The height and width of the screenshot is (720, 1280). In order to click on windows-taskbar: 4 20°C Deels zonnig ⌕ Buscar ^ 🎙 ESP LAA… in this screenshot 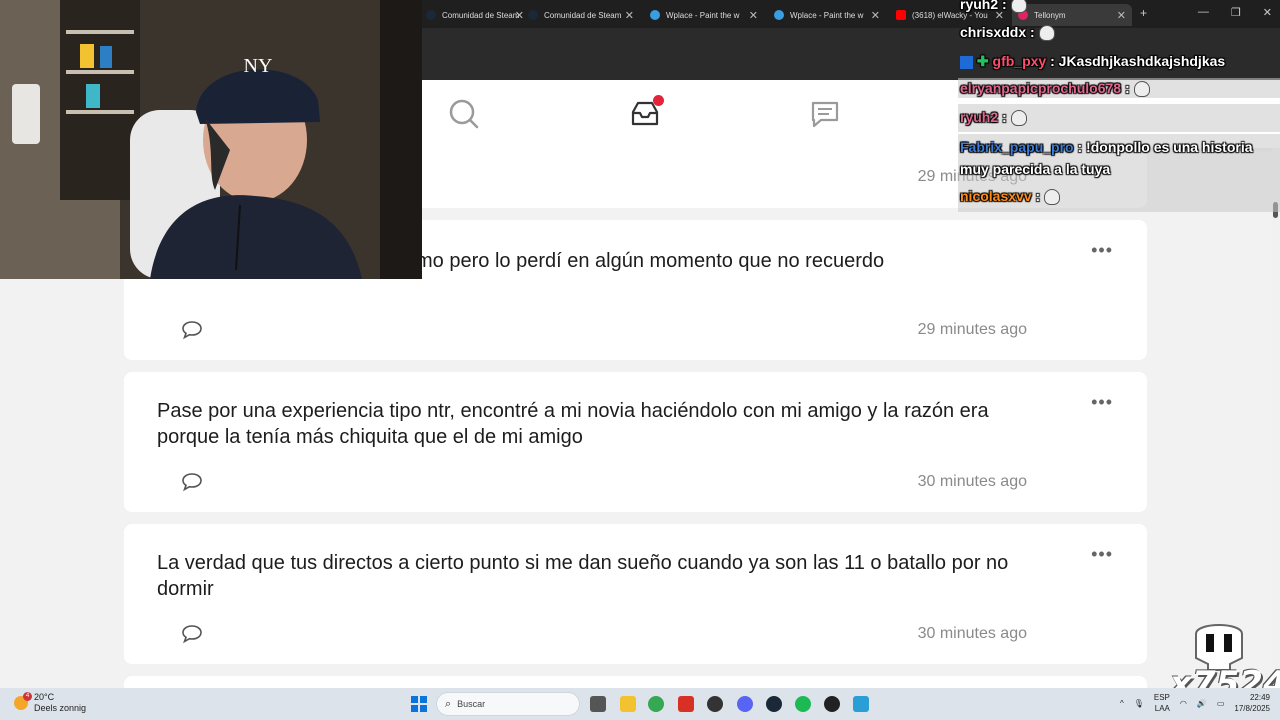, I will do `click(640, 704)`.